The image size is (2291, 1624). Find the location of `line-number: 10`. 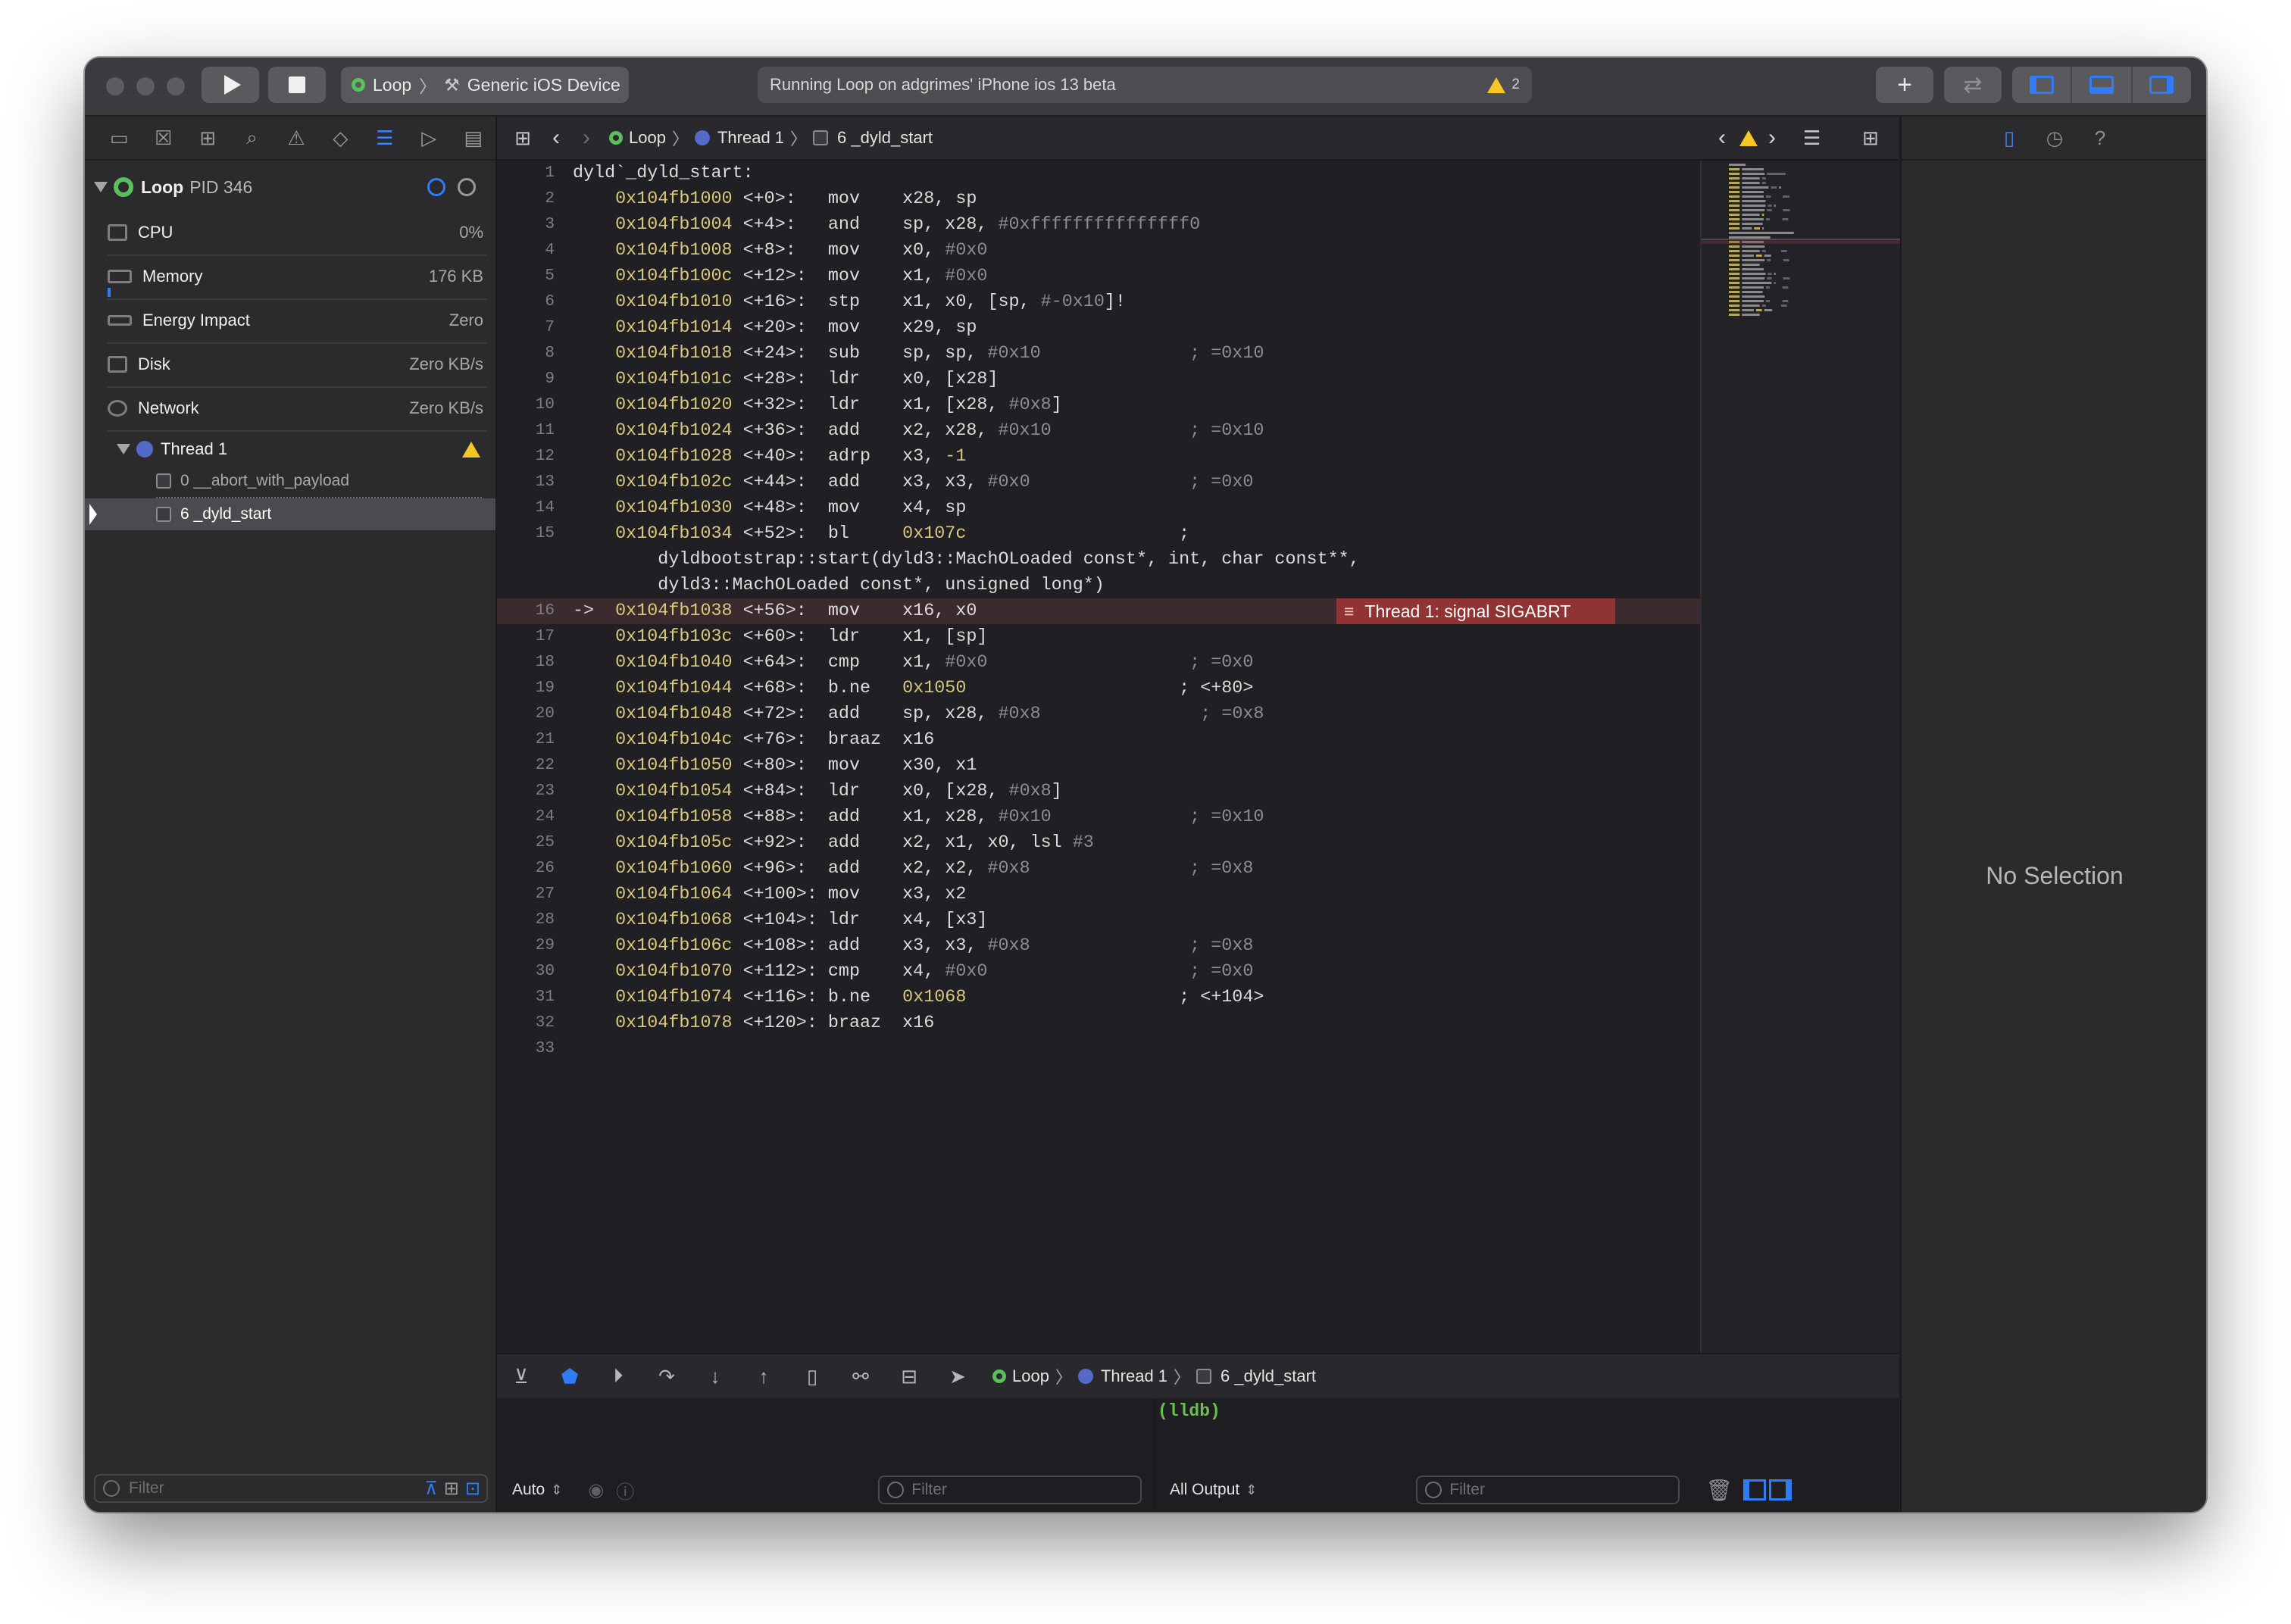

line-number: 10 is located at coordinates (526, 405).